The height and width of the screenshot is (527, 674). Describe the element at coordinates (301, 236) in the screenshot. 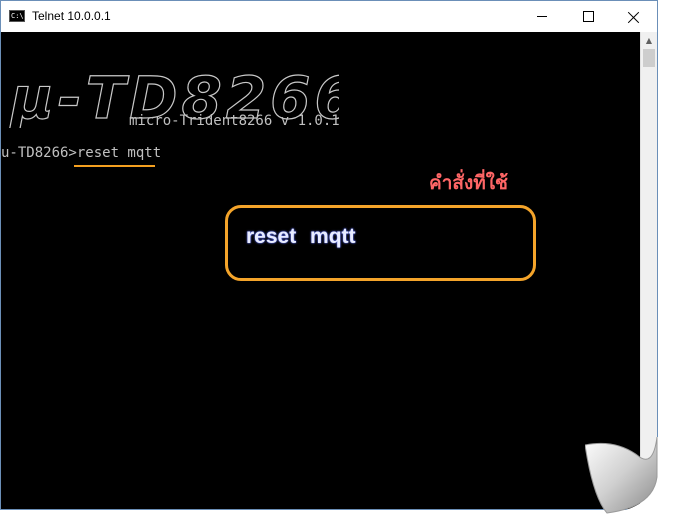

I see `annotation-text: reset mqtt` at that location.